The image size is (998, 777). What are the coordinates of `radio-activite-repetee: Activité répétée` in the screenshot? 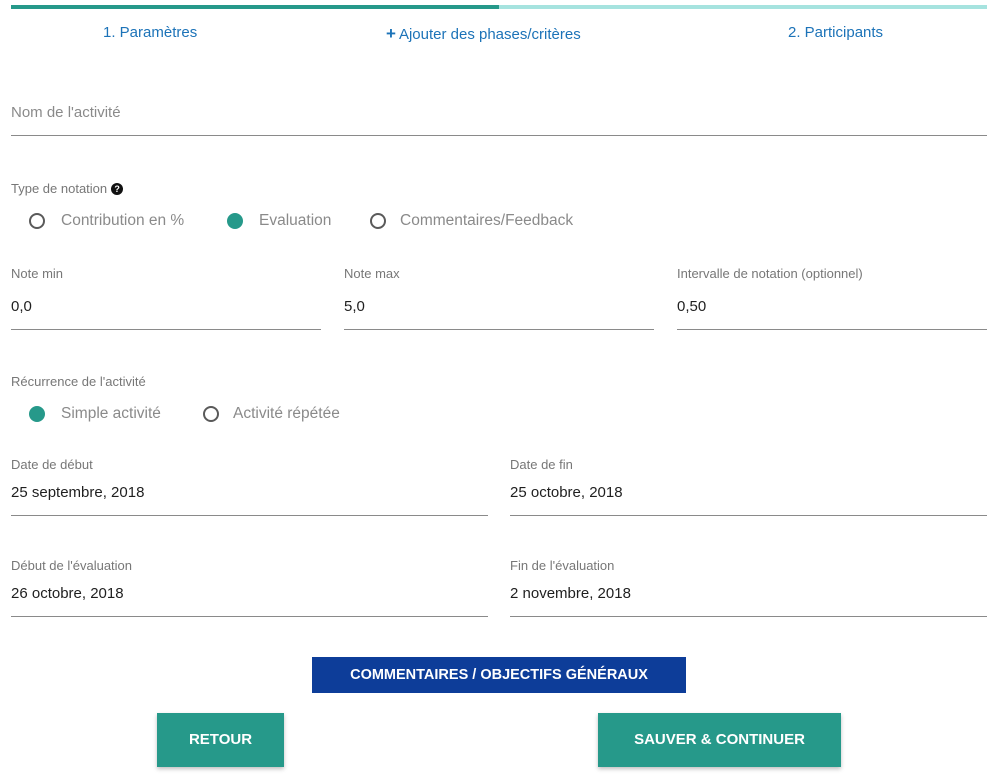 It's located at (271, 414).